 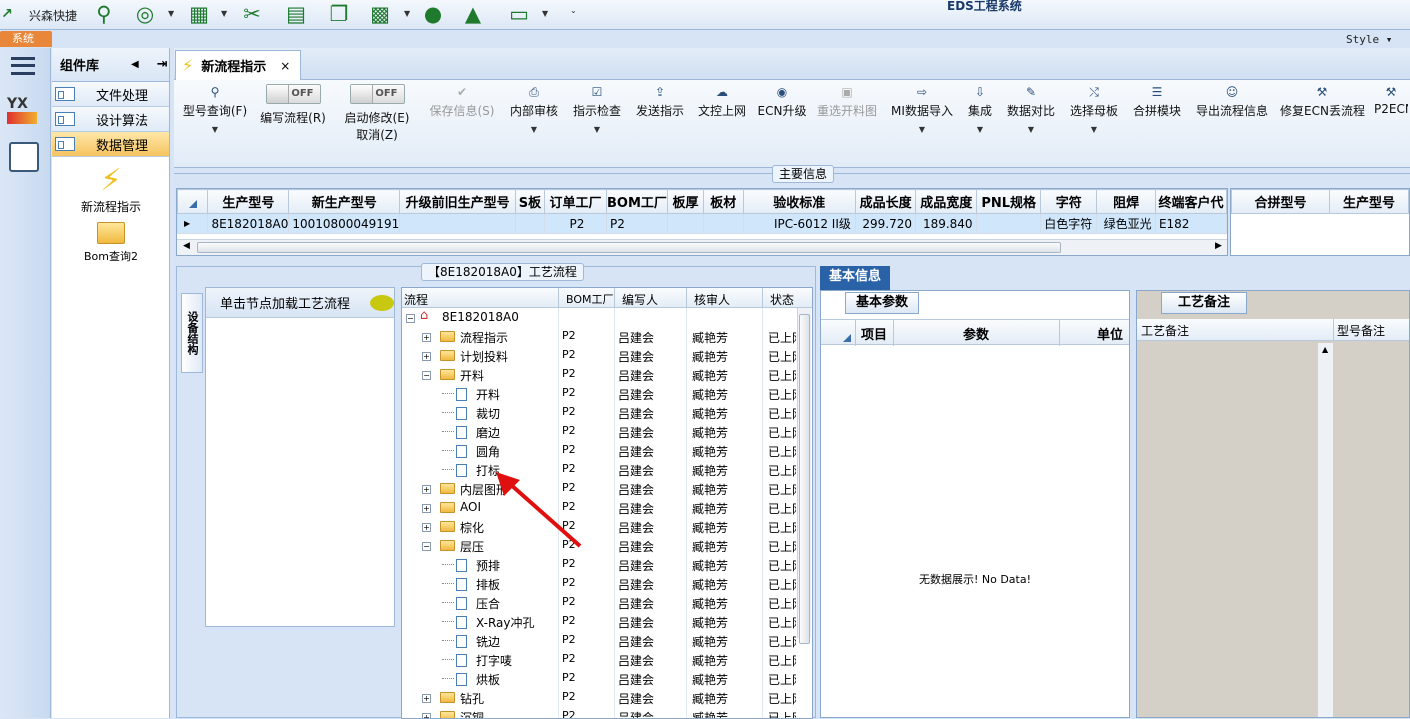 What do you see at coordinates (473, 14) in the screenshot?
I see `area-chart-icon: ▲` at bounding box center [473, 14].